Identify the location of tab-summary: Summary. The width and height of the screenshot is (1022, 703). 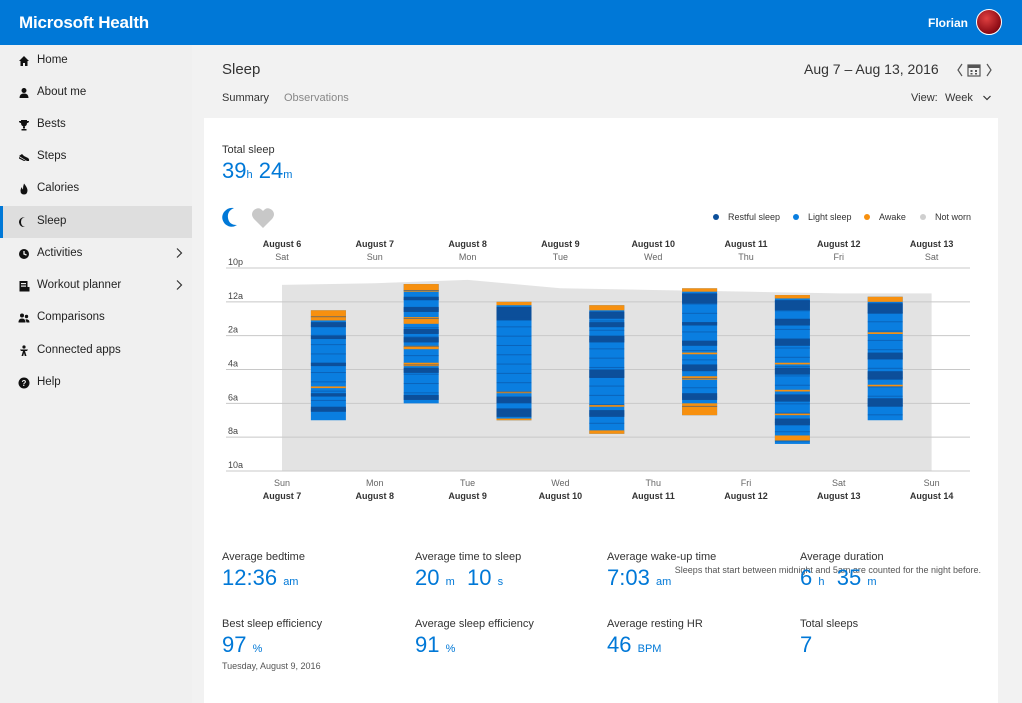
(245, 98).